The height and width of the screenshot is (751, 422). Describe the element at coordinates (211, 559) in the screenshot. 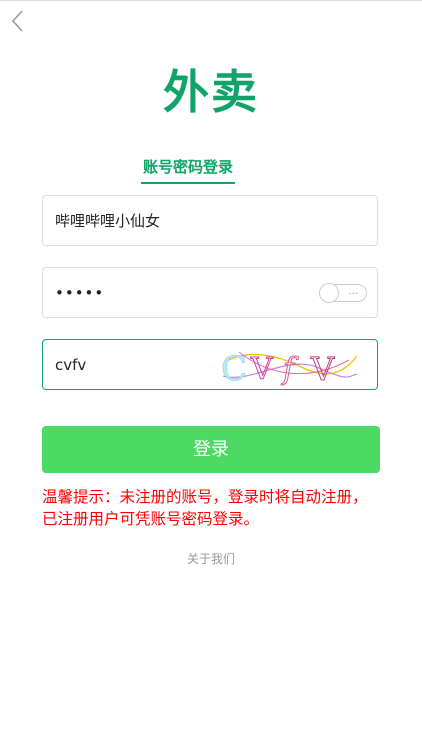

I see `about-us-link: 关于我们` at that location.